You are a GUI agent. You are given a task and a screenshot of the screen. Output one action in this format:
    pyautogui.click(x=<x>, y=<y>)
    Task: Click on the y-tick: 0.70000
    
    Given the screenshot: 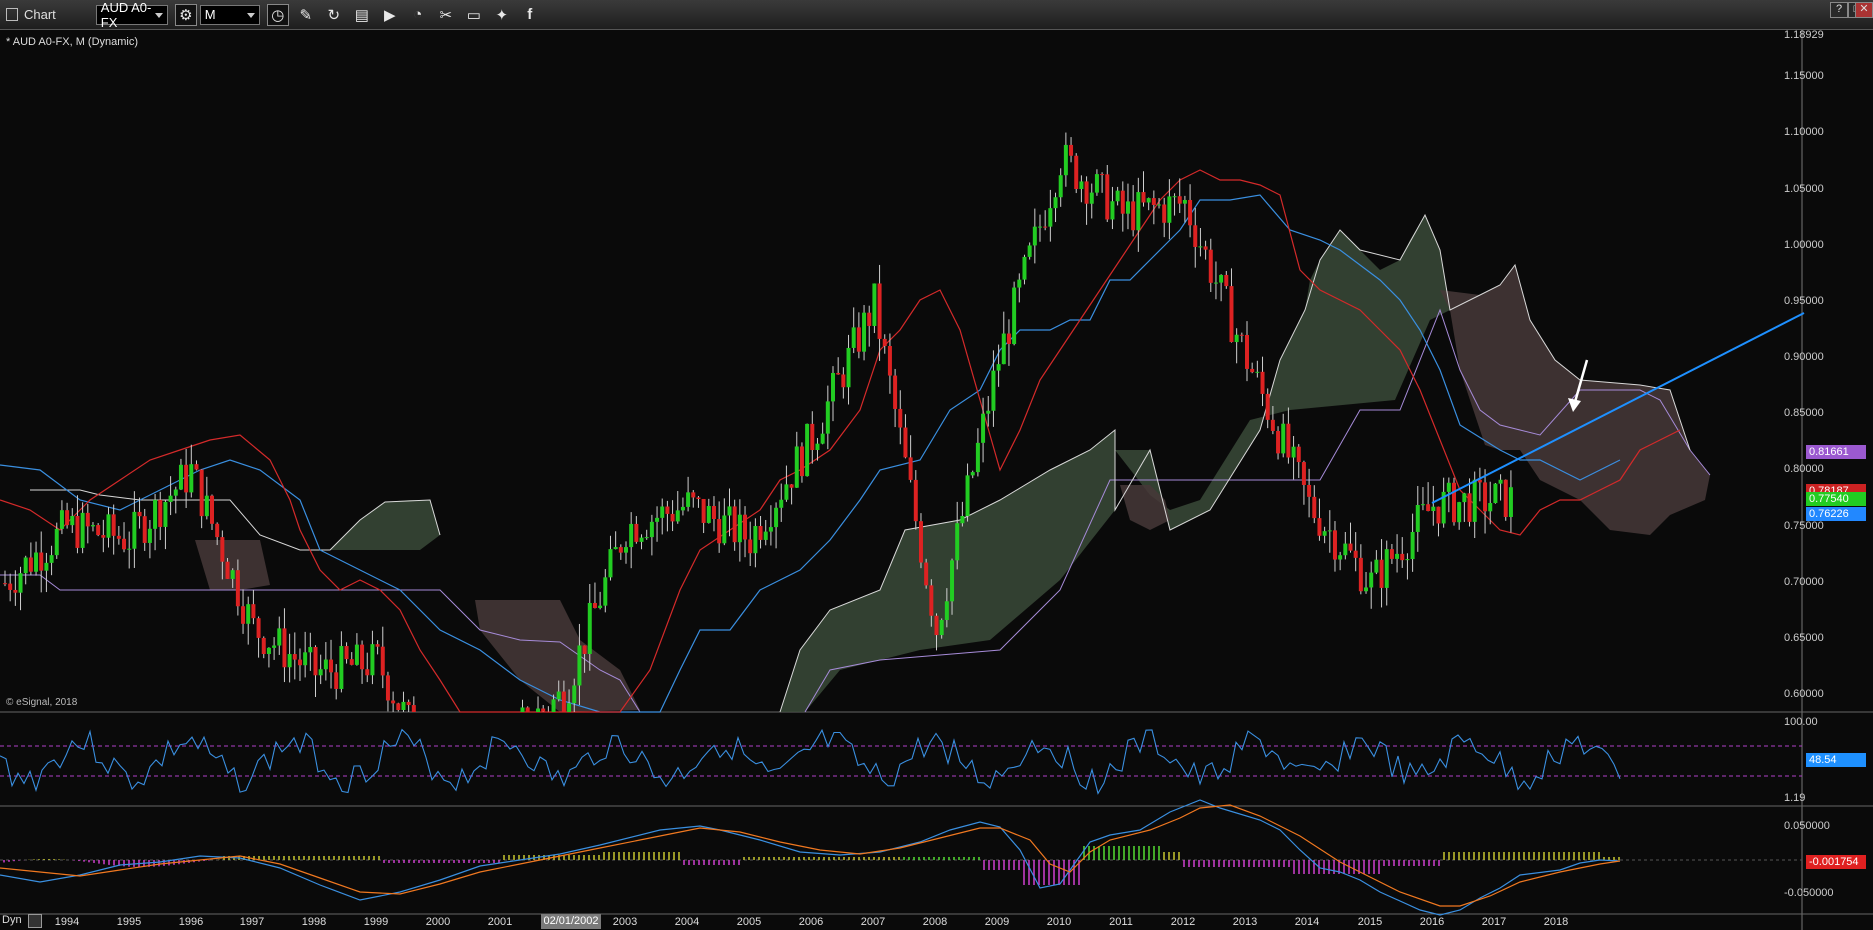 What is the action you would take?
    pyautogui.click(x=1804, y=582)
    